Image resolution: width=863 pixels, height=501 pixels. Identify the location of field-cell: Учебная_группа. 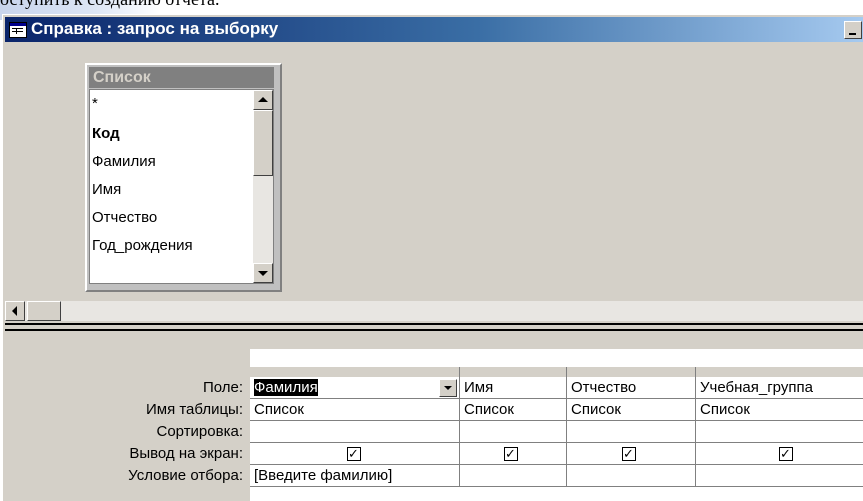
(779, 388).